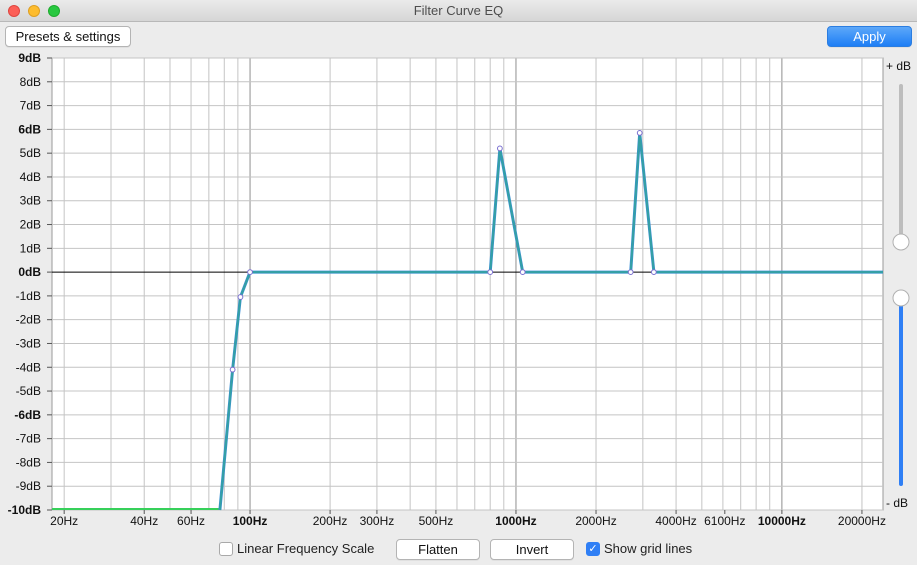 Image resolution: width=917 pixels, height=565 pixels. Describe the element at coordinates (28, 296) in the screenshot. I see `y-tick-label: -1dB` at that location.